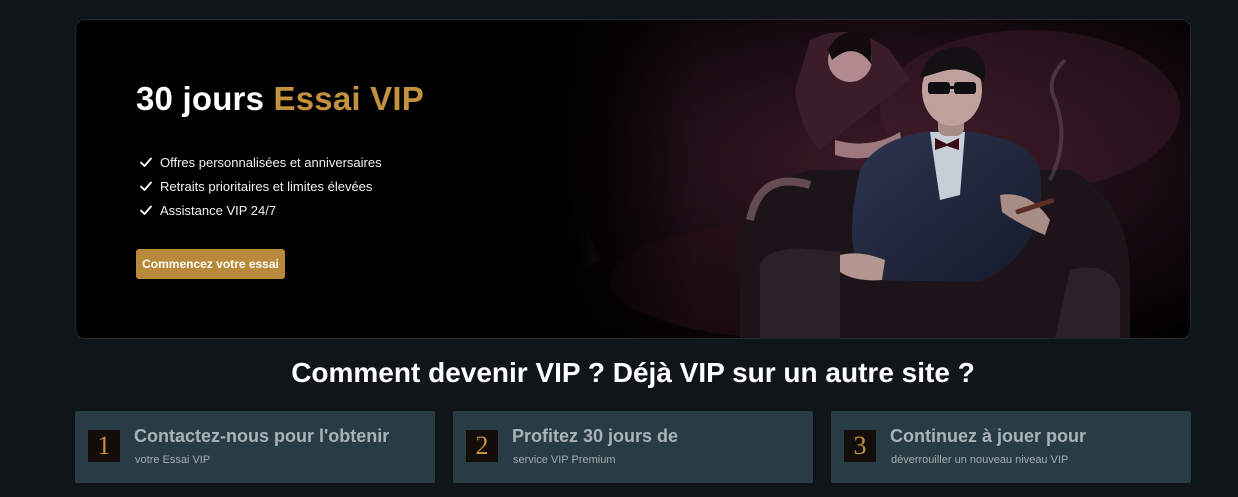 The image size is (1238, 497). What do you see at coordinates (262, 436) in the screenshot?
I see `step-title: Contactez-nous pour l'obtenir` at bounding box center [262, 436].